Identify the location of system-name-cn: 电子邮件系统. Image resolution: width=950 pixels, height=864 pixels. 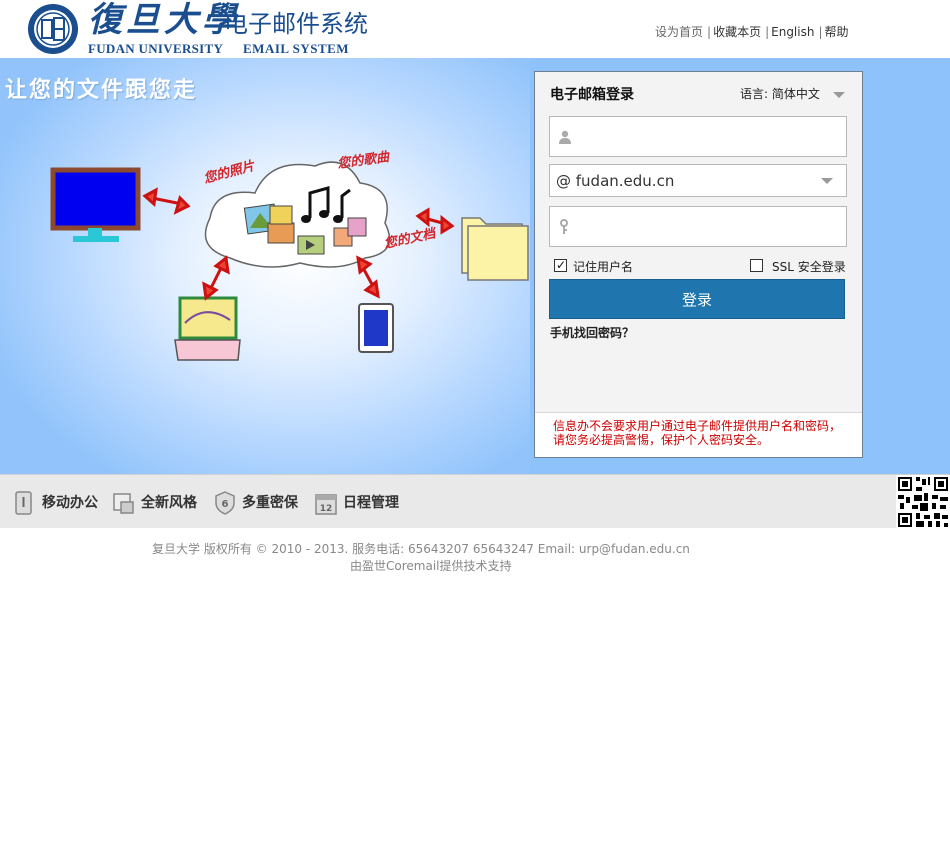
(296, 24).